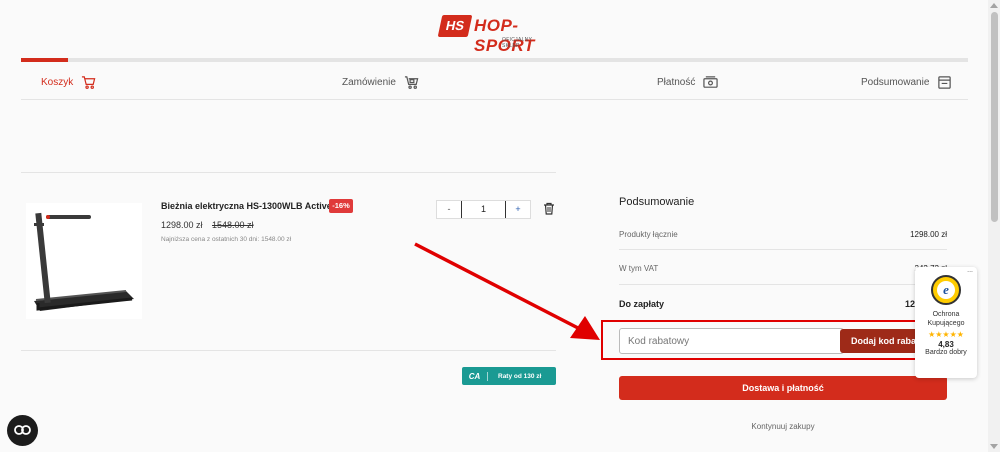  Describe the element at coordinates (288, 172) in the screenshot. I see `cart-top-divider` at that location.